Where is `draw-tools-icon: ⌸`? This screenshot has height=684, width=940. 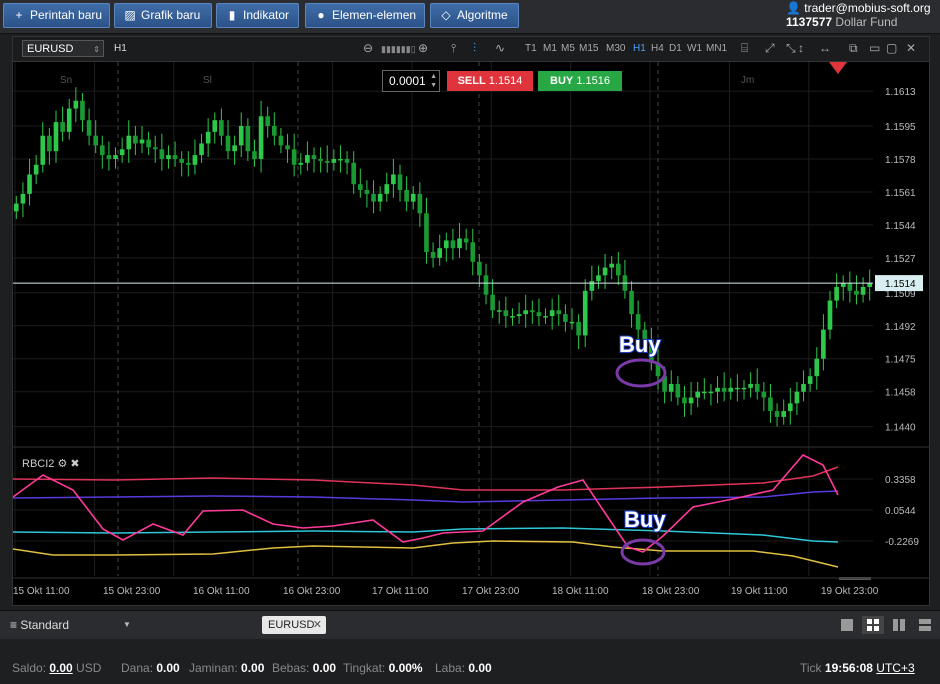 draw-tools-icon: ⌸ is located at coordinates (744, 48).